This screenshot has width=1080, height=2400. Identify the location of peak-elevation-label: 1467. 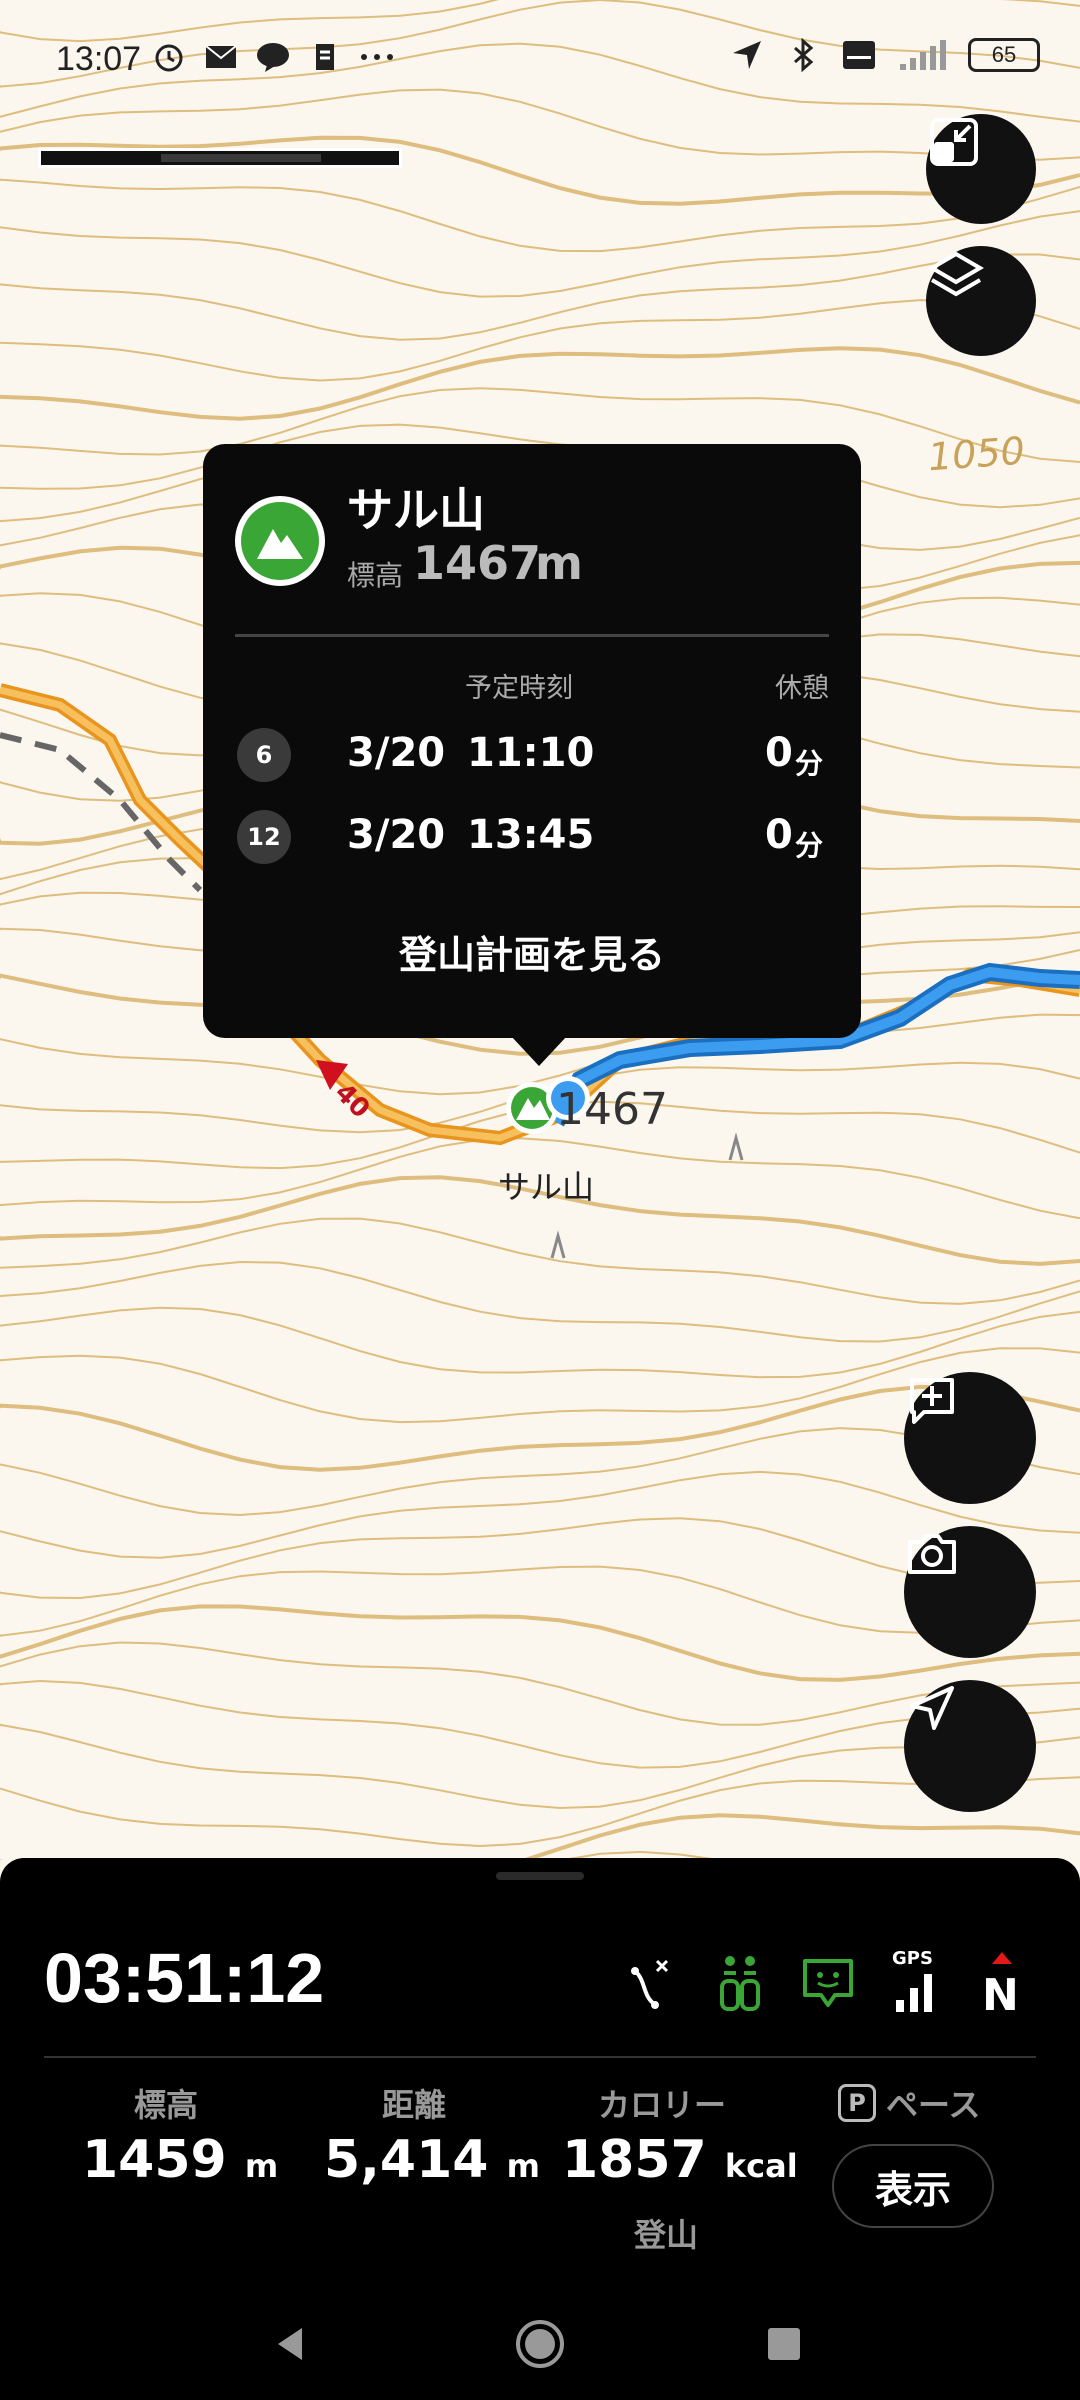
(612, 1109).